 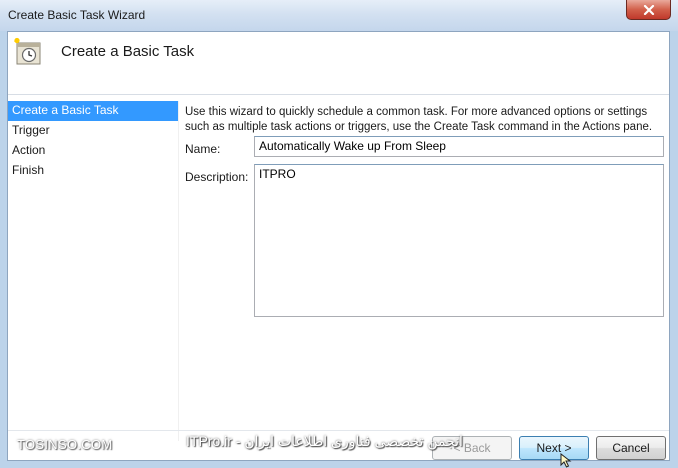 I want to click on header-divider, so click(x=338, y=94).